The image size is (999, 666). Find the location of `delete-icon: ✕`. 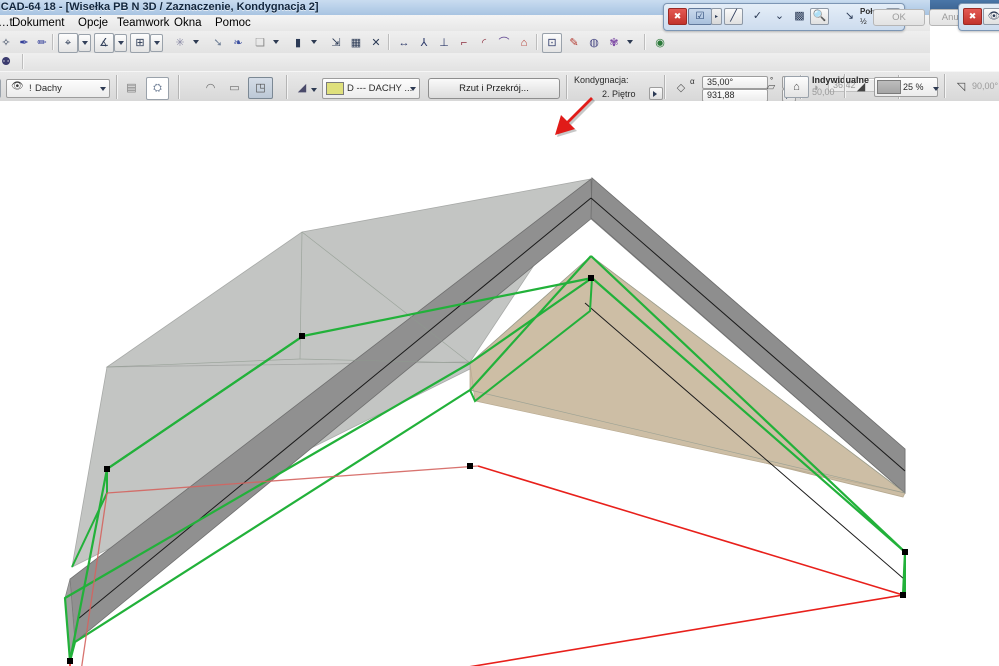

delete-icon: ✕ is located at coordinates (376, 43).